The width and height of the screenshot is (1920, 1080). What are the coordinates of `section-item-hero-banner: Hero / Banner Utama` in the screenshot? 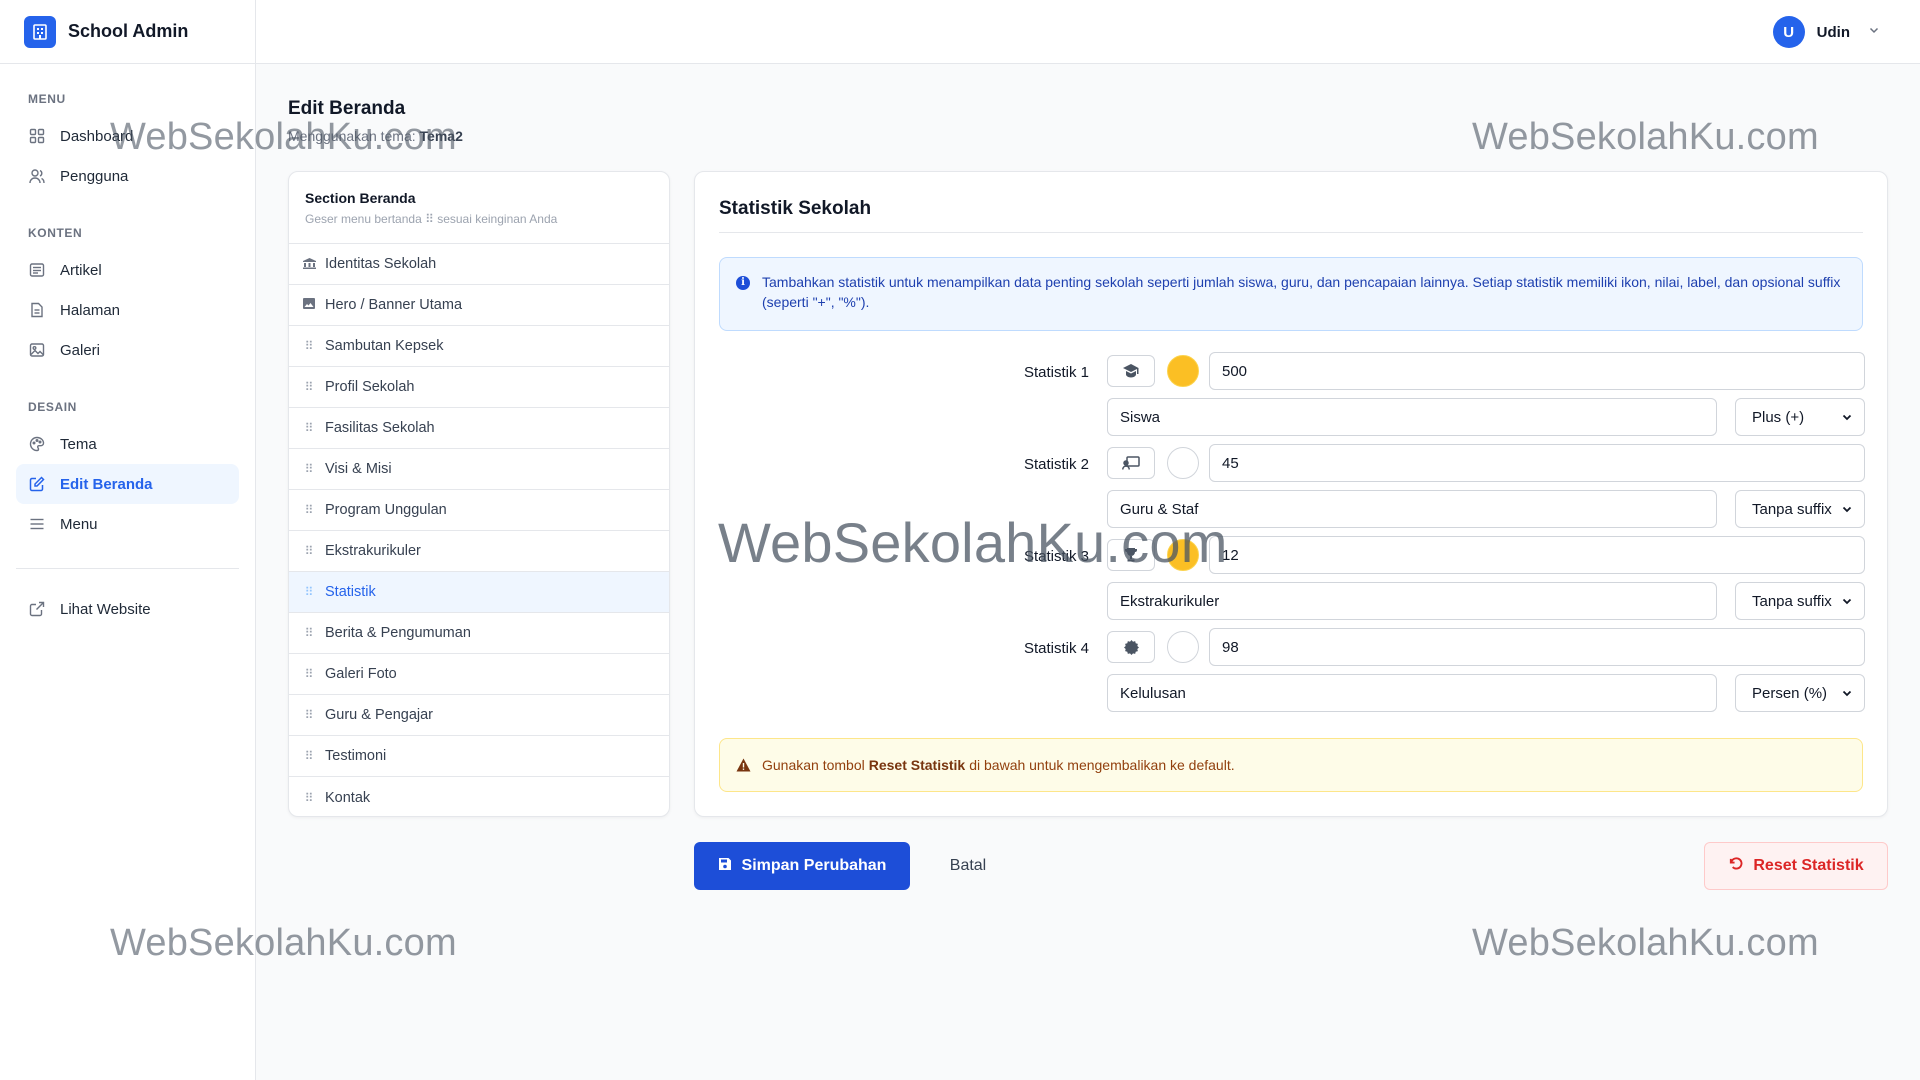 It's located at (479, 305).